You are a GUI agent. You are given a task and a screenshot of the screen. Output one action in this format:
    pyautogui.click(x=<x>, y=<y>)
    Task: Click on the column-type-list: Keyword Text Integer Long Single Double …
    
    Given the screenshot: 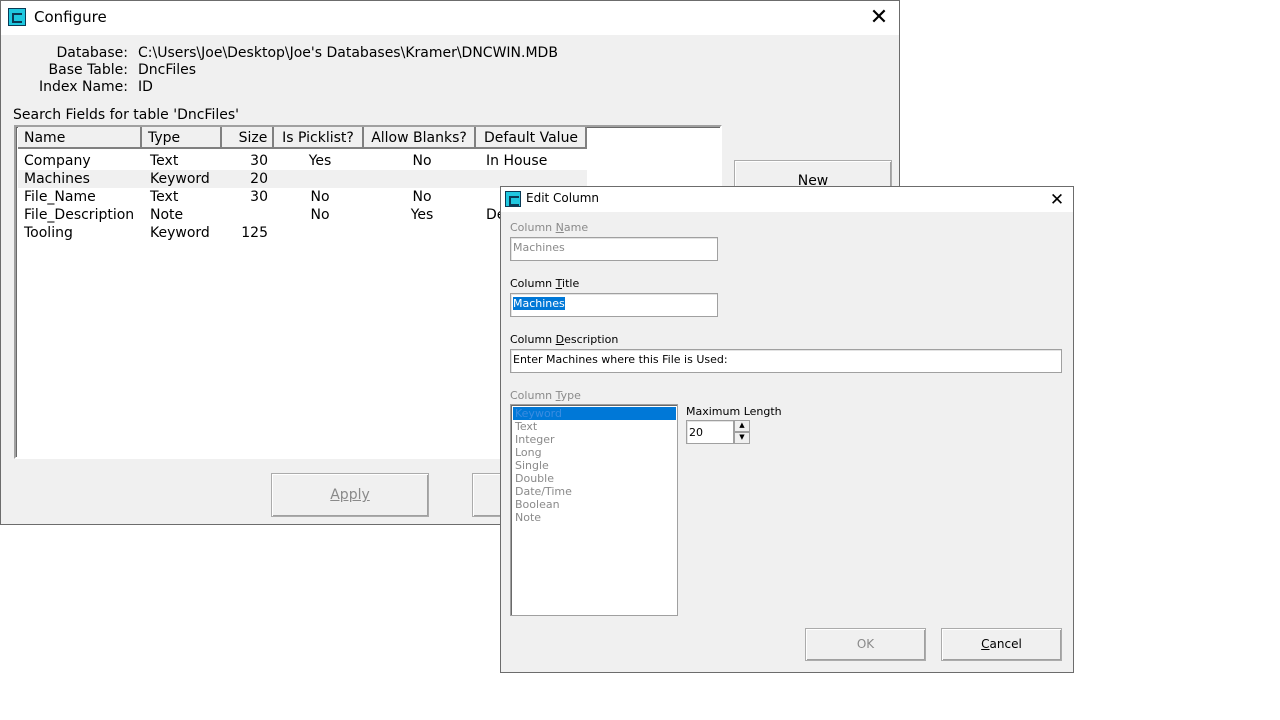 What is the action you would take?
    pyautogui.click(x=594, y=510)
    